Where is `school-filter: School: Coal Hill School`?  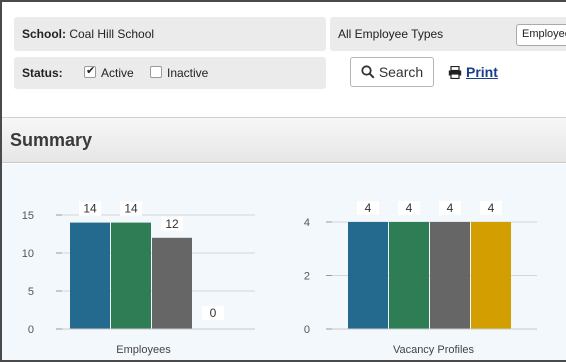 school-filter: School: Coal Hill School is located at coordinates (170, 34).